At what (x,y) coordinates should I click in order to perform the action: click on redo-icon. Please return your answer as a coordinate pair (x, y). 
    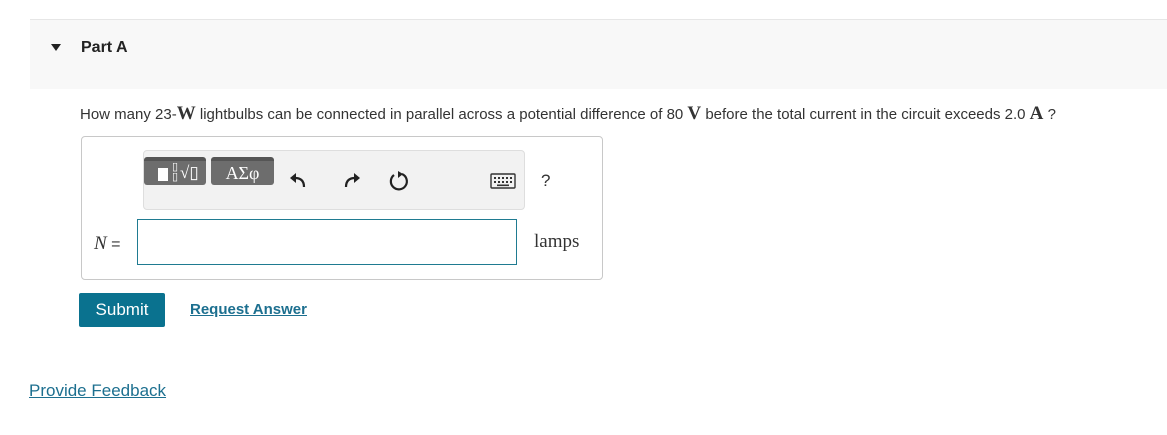
    Looking at the image, I should click on (352, 180).